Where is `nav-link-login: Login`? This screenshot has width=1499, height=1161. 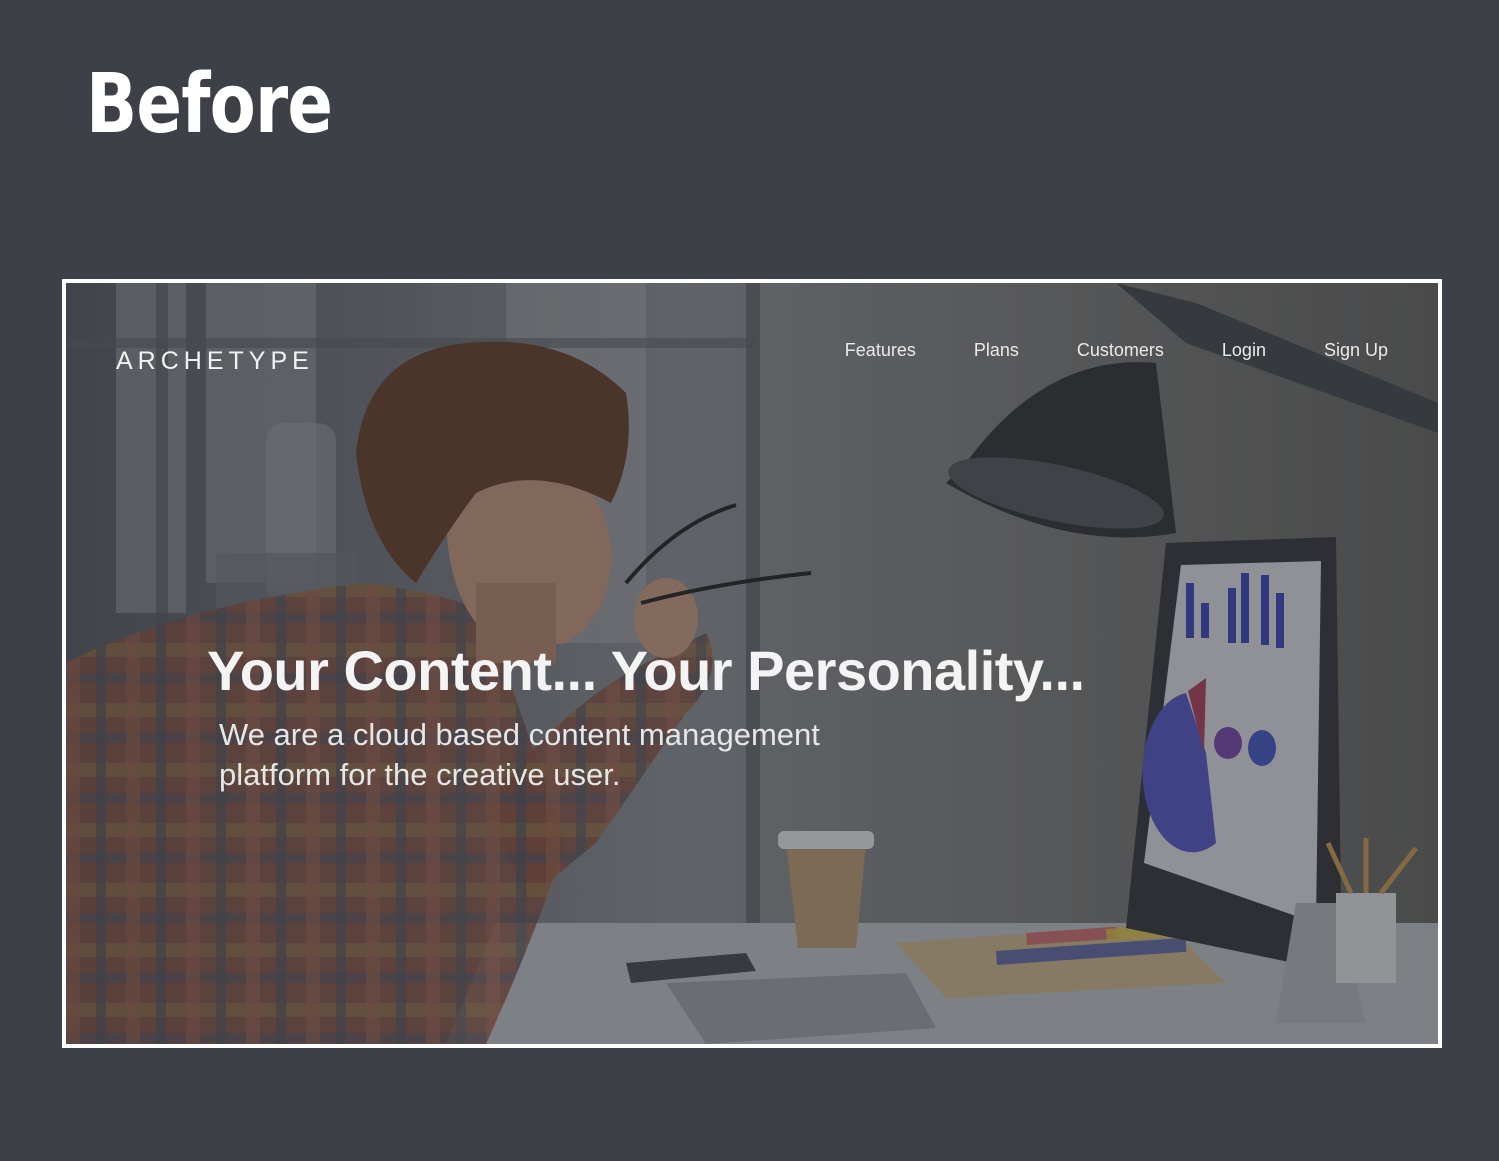
nav-link-login: Login is located at coordinates (1244, 350).